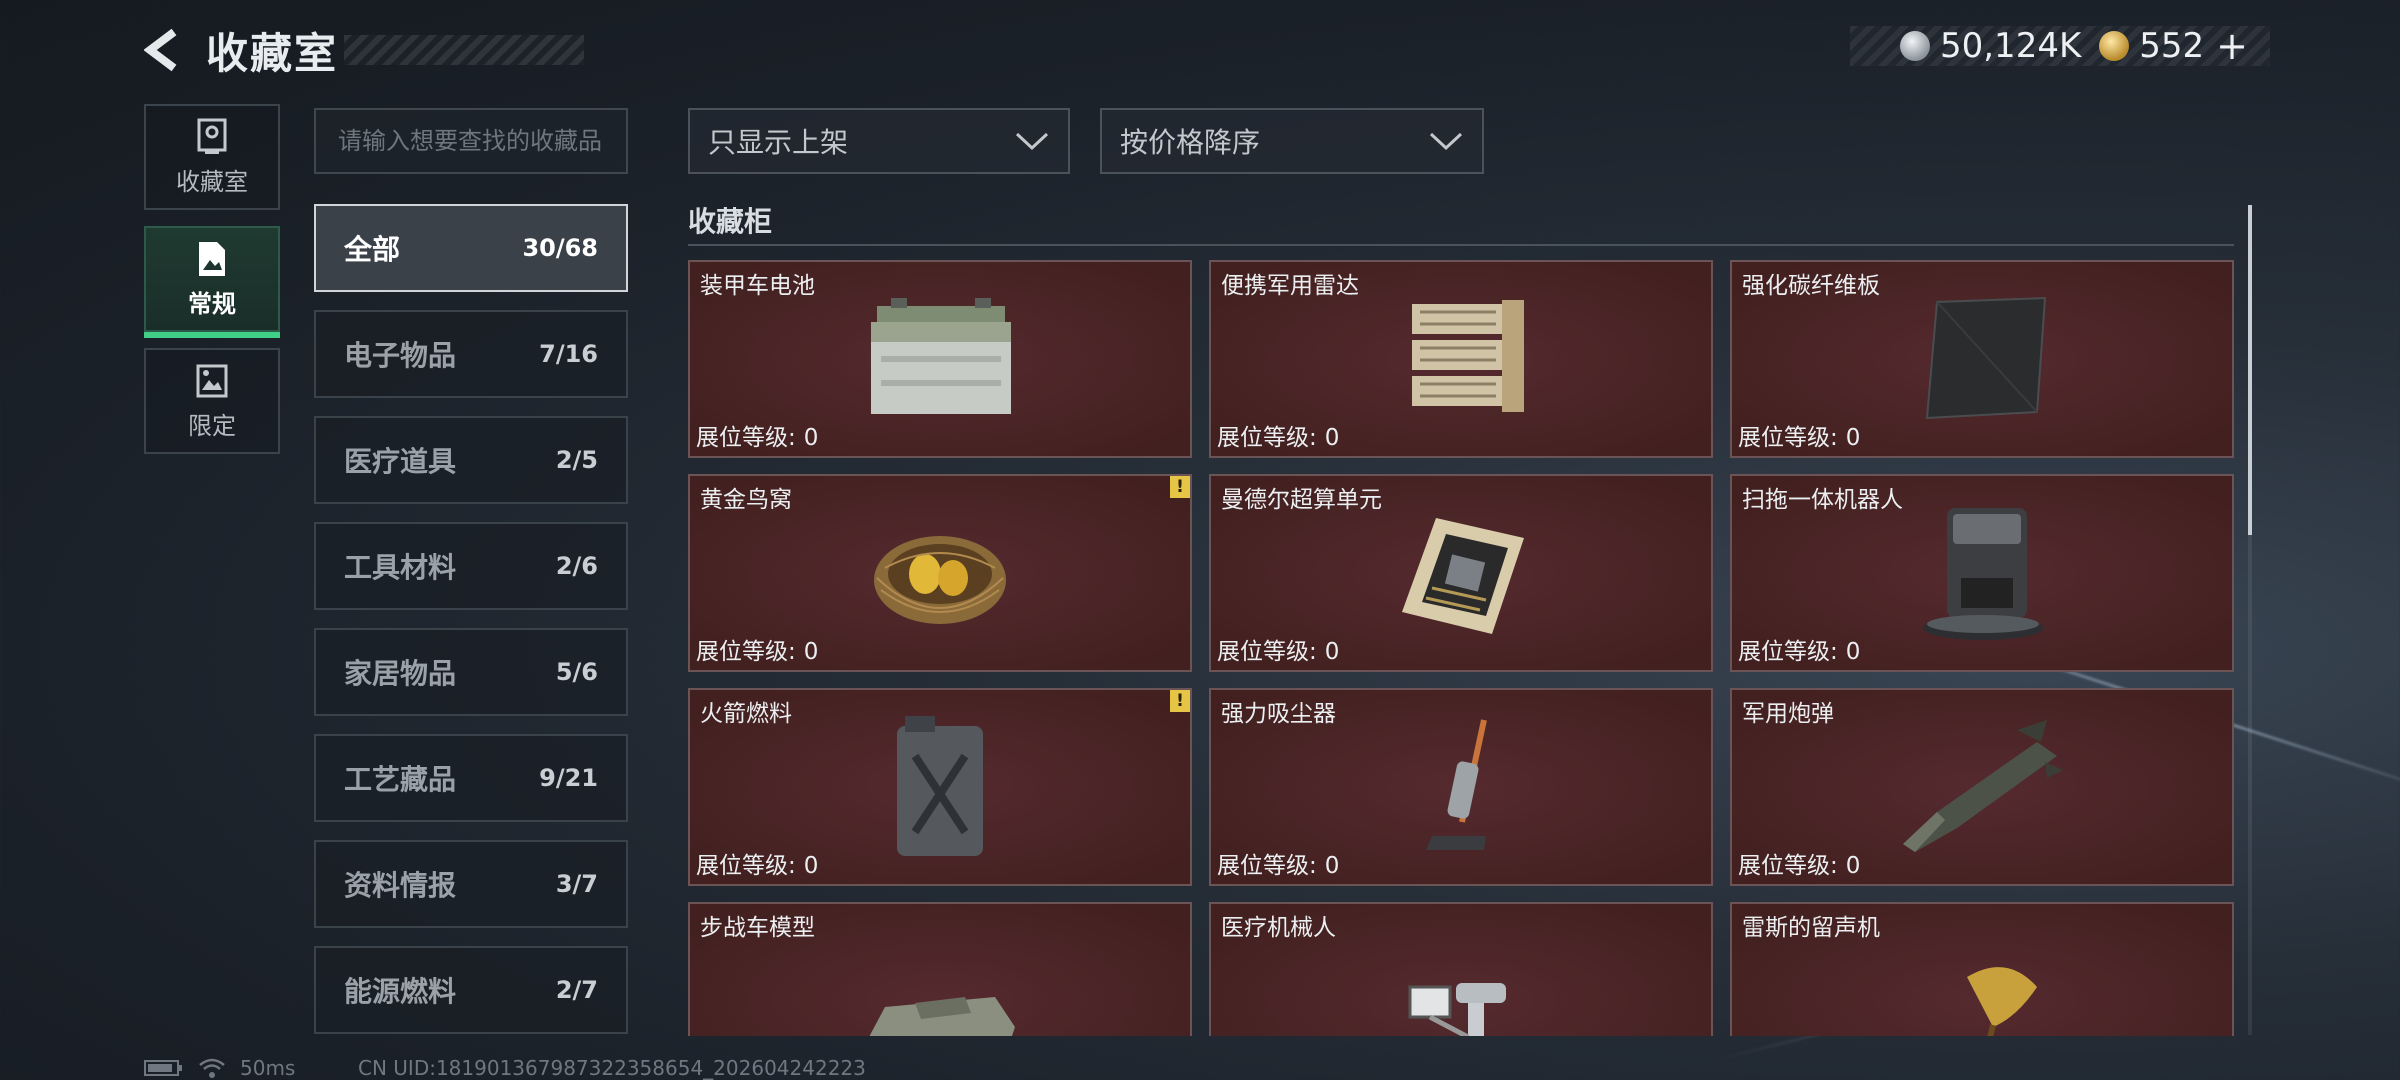 The height and width of the screenshot is (1080, 2400). I want to click on item-name: 雷斯的留声机, so click(1811, 928).